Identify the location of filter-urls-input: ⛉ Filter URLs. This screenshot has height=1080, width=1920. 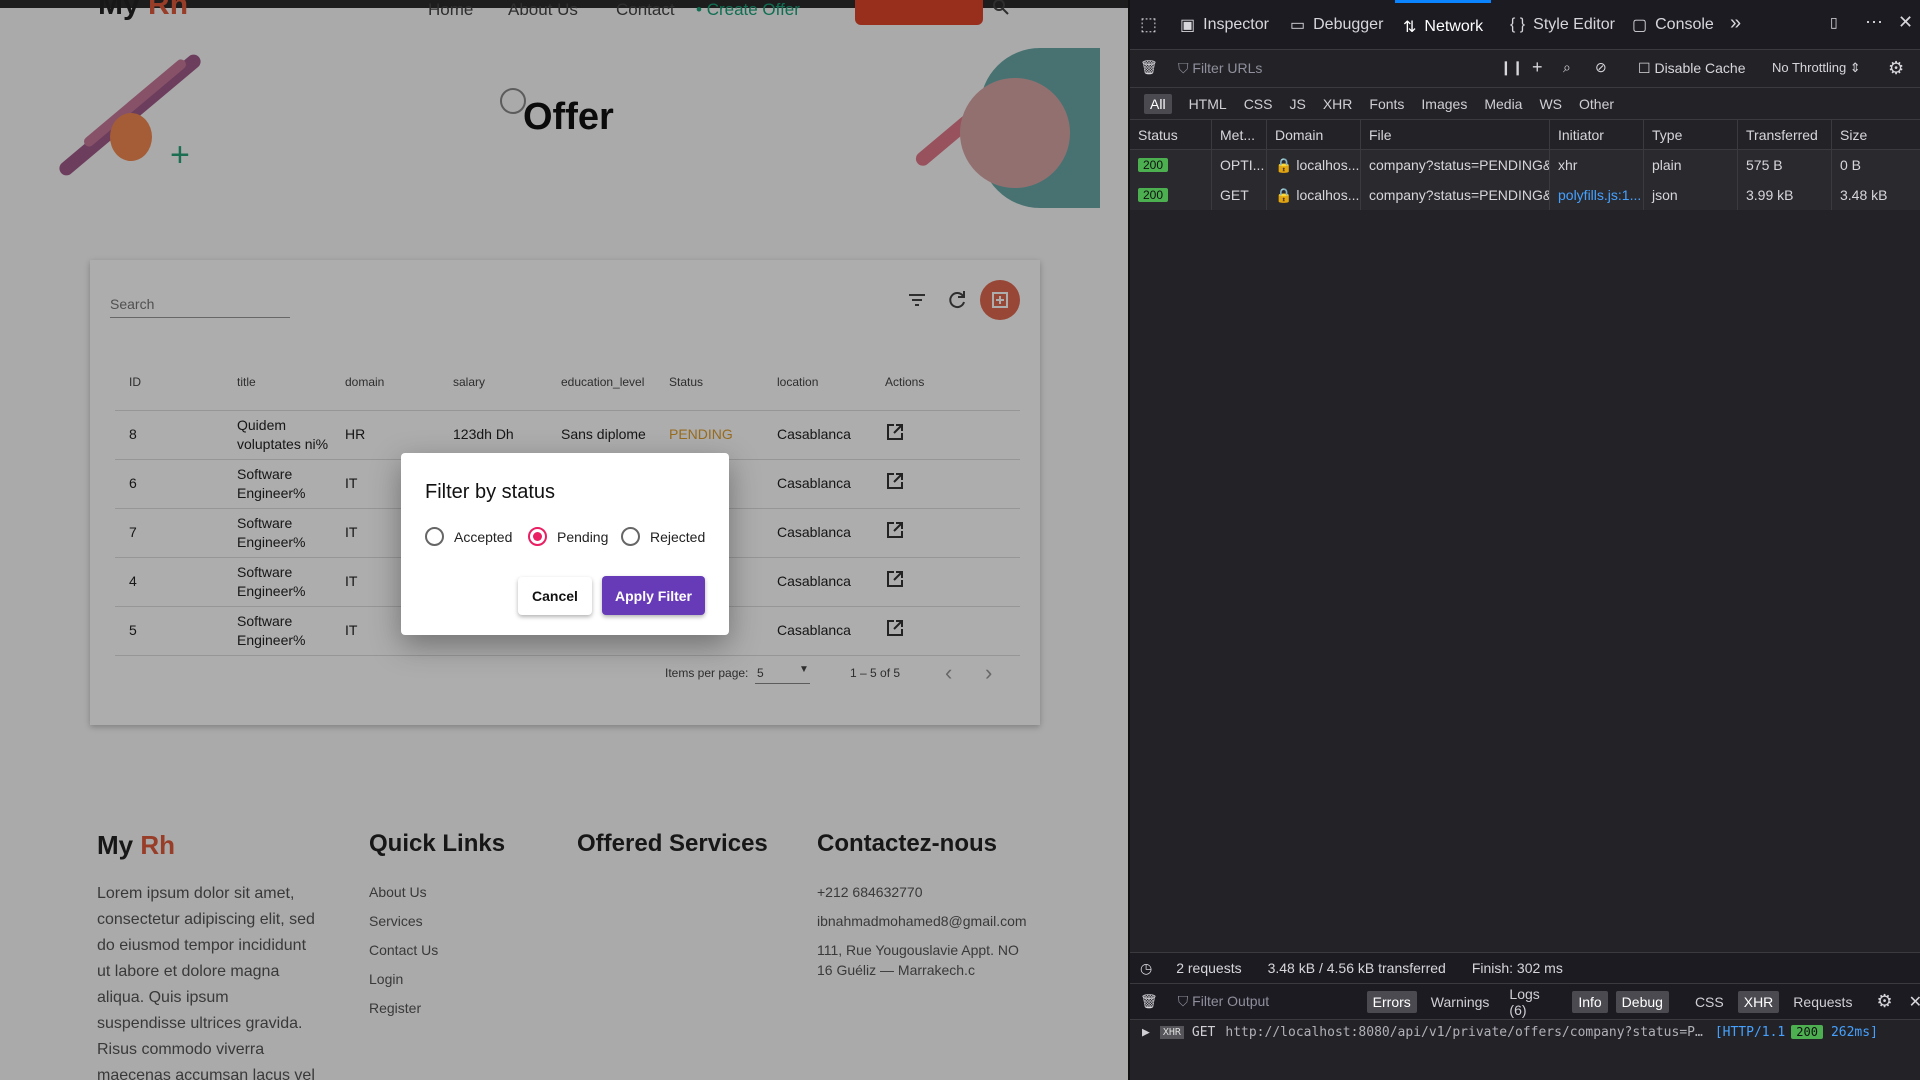
(1220, 68).